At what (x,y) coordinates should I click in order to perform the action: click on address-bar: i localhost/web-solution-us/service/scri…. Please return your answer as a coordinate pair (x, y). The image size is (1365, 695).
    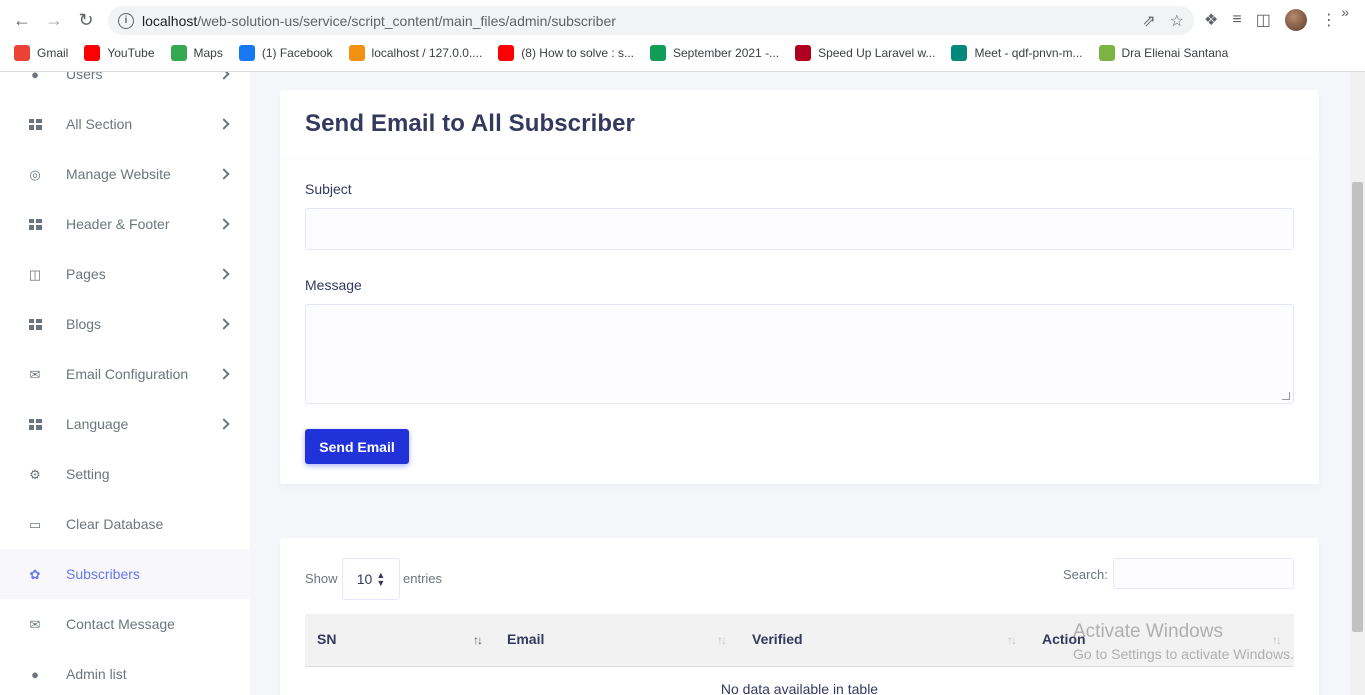
    Looking at the image, I should click on (651, 20).